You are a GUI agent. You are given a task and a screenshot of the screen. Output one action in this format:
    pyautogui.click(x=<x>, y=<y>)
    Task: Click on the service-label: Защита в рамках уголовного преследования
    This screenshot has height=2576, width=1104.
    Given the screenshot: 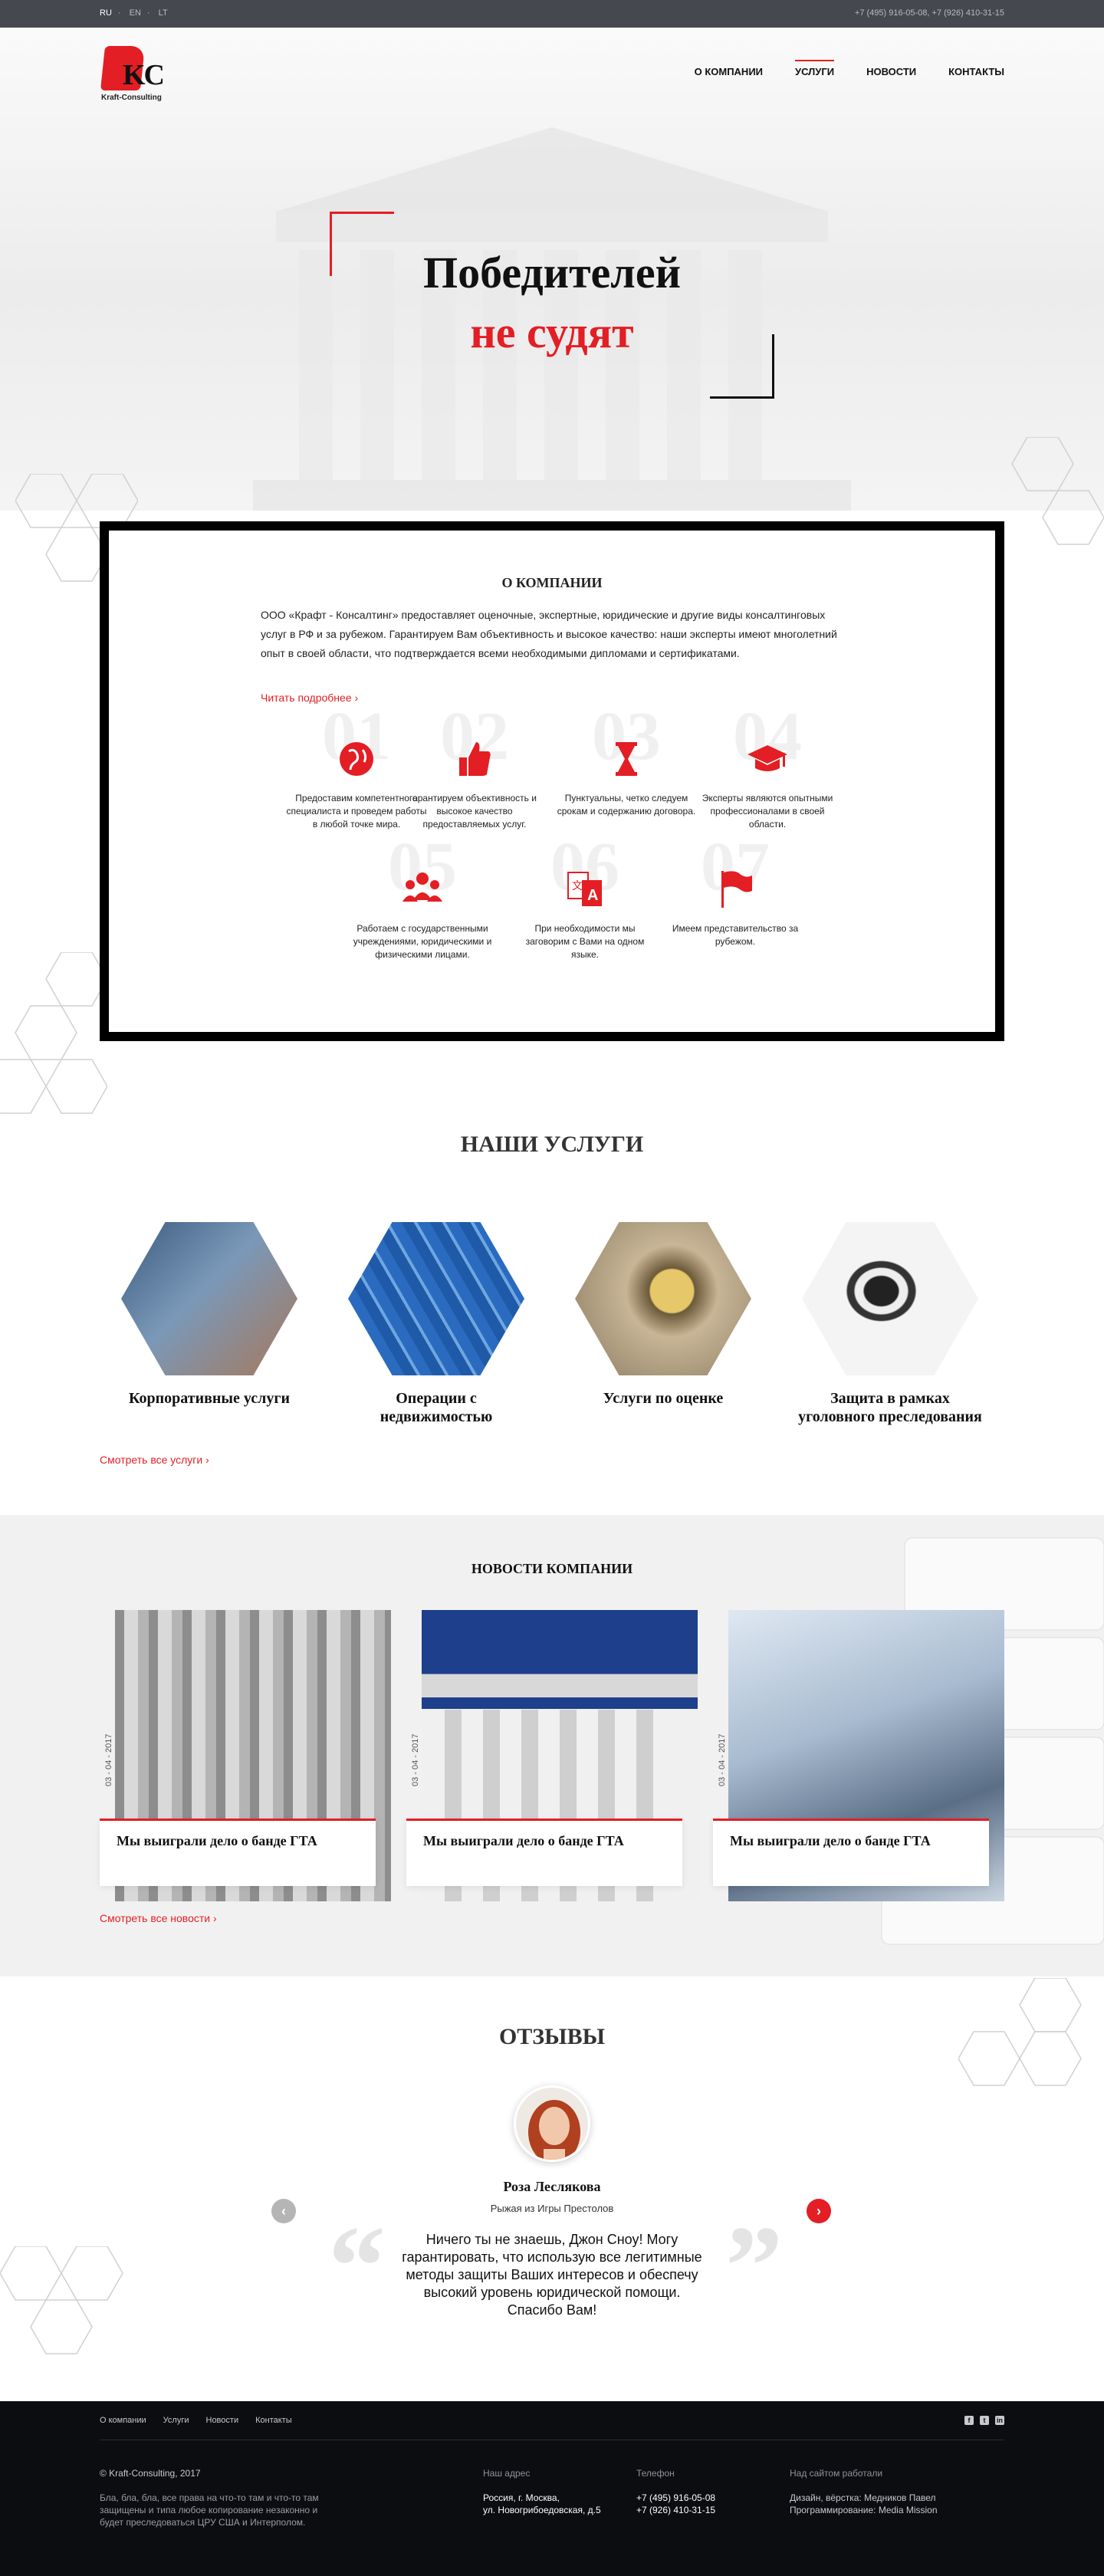 What is the action you would take?
    pyautogui.click(x=890, y=1407)
    